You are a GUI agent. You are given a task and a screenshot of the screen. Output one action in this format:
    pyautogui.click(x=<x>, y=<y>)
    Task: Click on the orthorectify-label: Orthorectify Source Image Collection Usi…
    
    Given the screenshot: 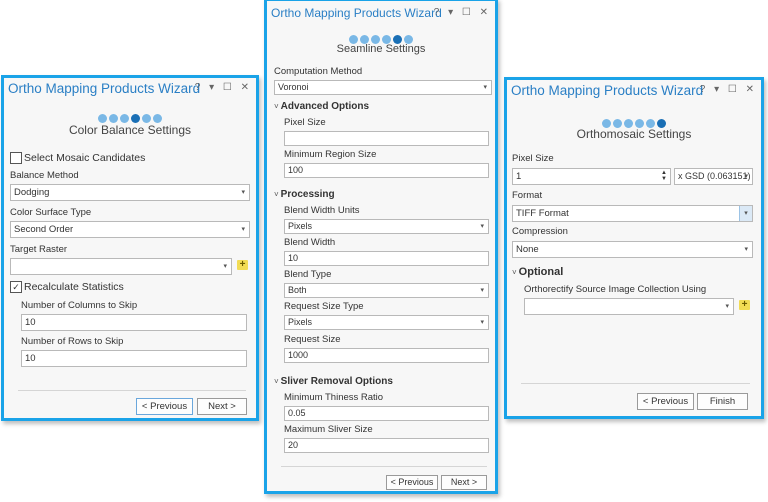 What is the action you would take?
    pyautogui.click(x=615, y=289)
    